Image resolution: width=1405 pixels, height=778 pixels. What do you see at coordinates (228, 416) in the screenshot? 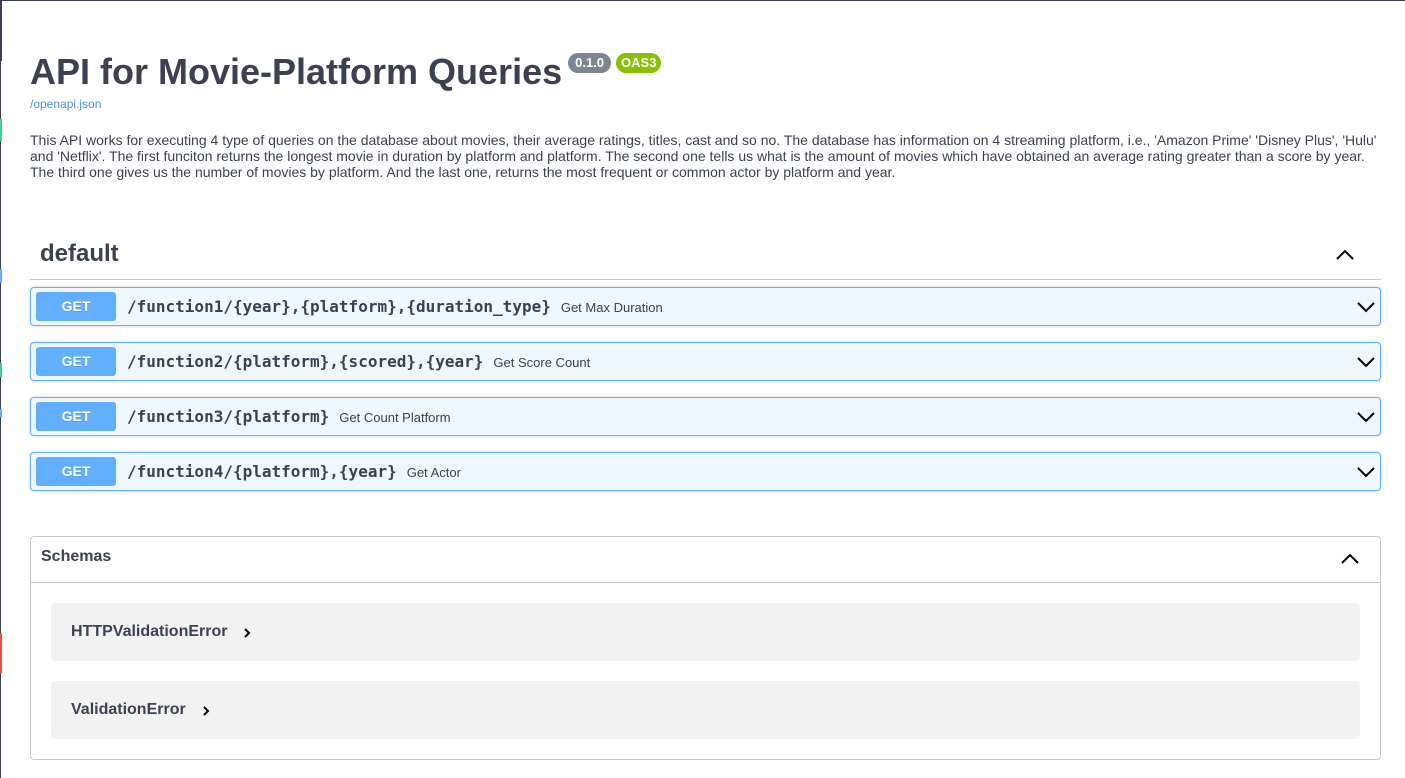
I see `operation-path: /function3/{platform}` at bounding box center [228, 416].